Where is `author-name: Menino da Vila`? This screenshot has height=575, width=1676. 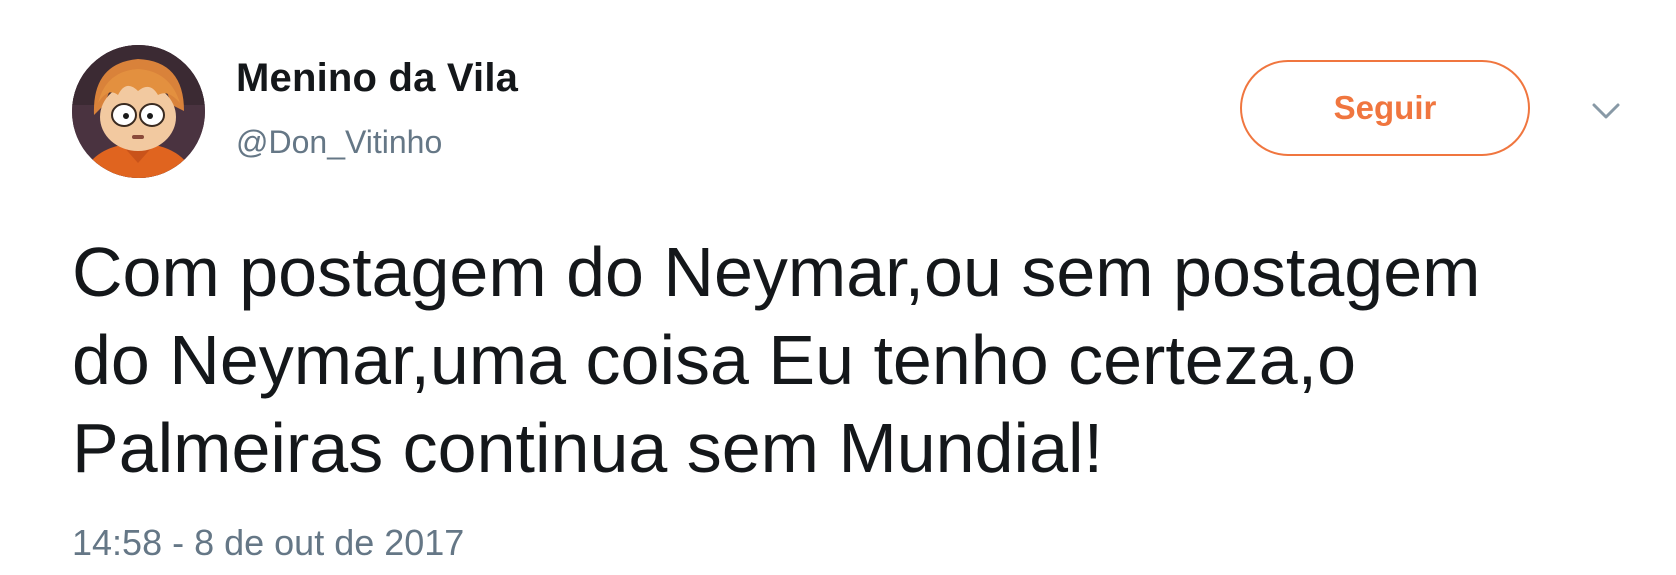
author-name: Menino da Vila is located at coordinates (377, 78).